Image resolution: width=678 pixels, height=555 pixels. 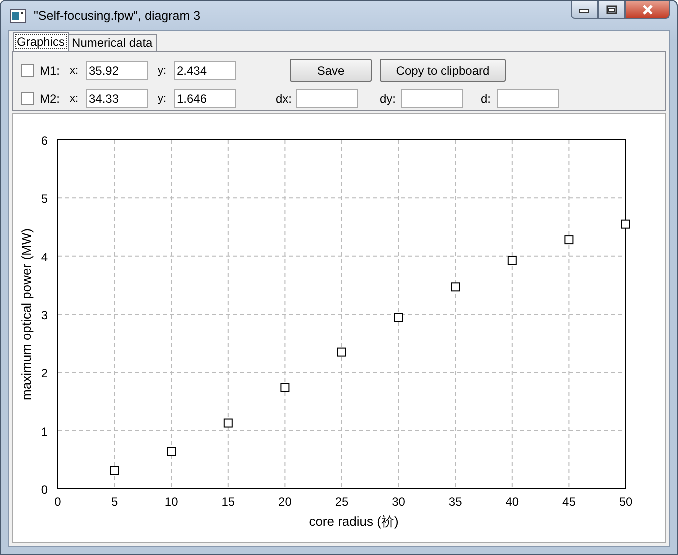 I want to click on x-tick-label: 50, so click(x=626, y=502).